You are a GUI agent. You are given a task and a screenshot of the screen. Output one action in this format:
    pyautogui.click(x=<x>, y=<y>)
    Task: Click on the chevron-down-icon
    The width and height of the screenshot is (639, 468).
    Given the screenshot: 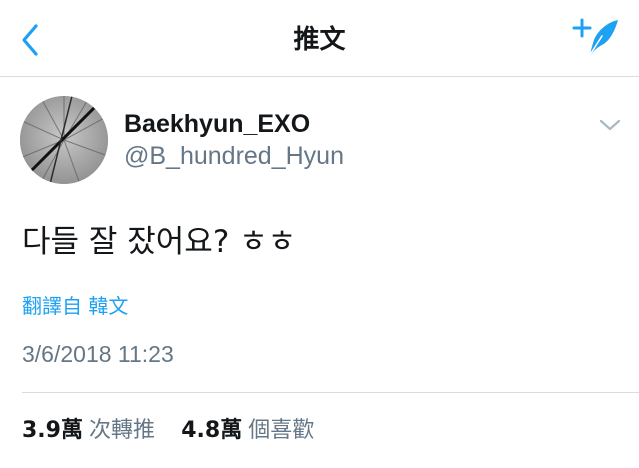 What is the action you would take?
    pyautogui.click(x=610, y=125)
    